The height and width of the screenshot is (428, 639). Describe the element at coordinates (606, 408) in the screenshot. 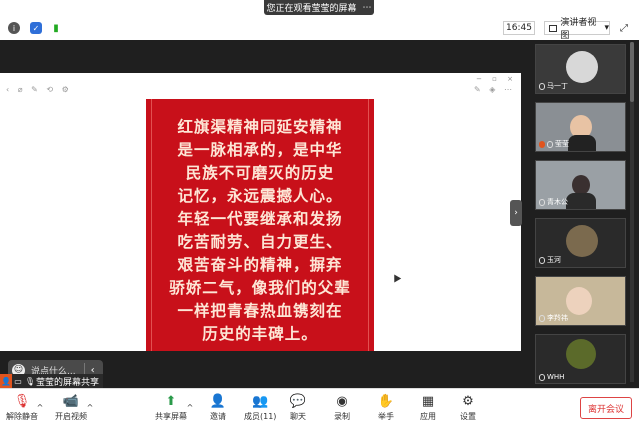

I see `leave-meeting-button: 离开会议` at that location.